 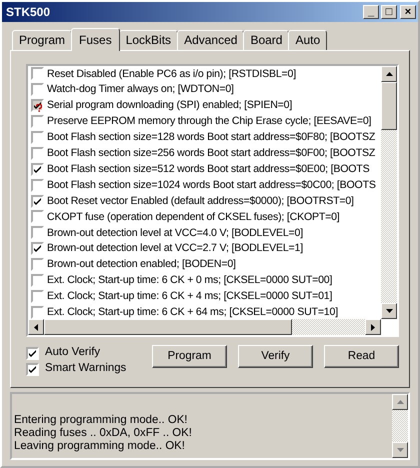 I want to click on fuse-label: Ext. Clock; Start-up time: 6 CK + 0 ms; [CKSEL=0000 SUT=00], so click(x=189, y=280).